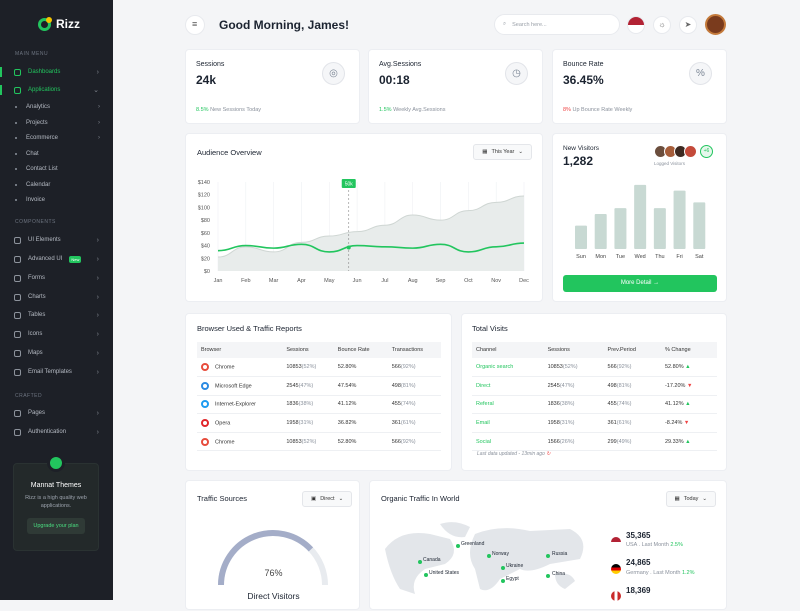 This screenshot has width=800, height=611. What do you see at coordinates (32, 185) in the screenshot?
I see `sub-calendar: Calendar` at bounding box center [32, 185].